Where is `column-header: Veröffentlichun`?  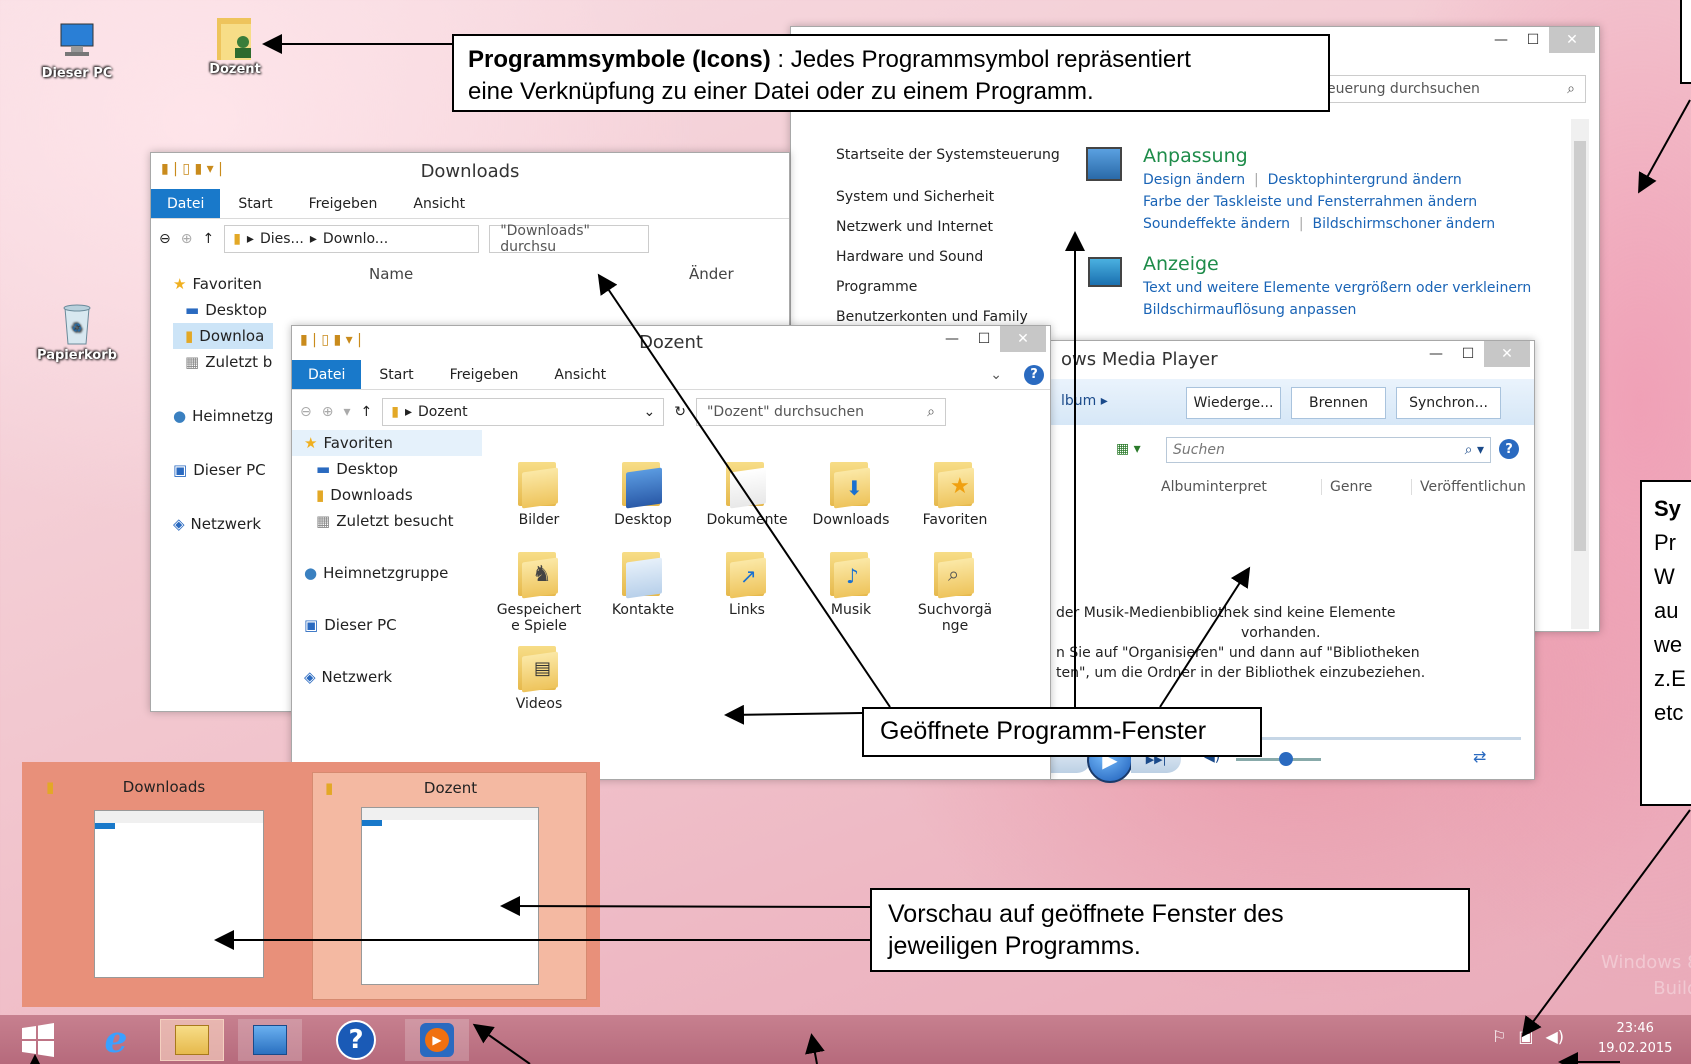
column-header: Veröffentlichun is located at coordinates (1468, 487).